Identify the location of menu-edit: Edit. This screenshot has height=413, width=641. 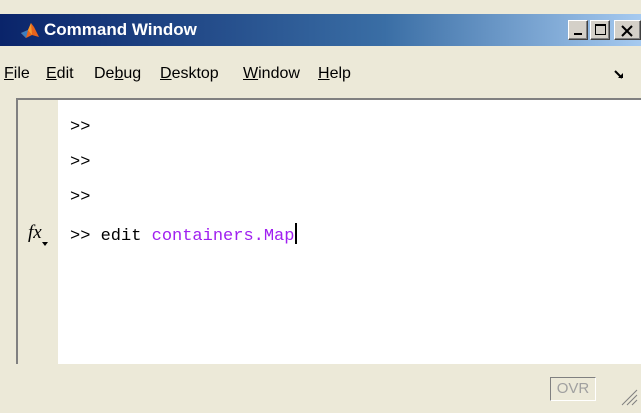
(60, 74).